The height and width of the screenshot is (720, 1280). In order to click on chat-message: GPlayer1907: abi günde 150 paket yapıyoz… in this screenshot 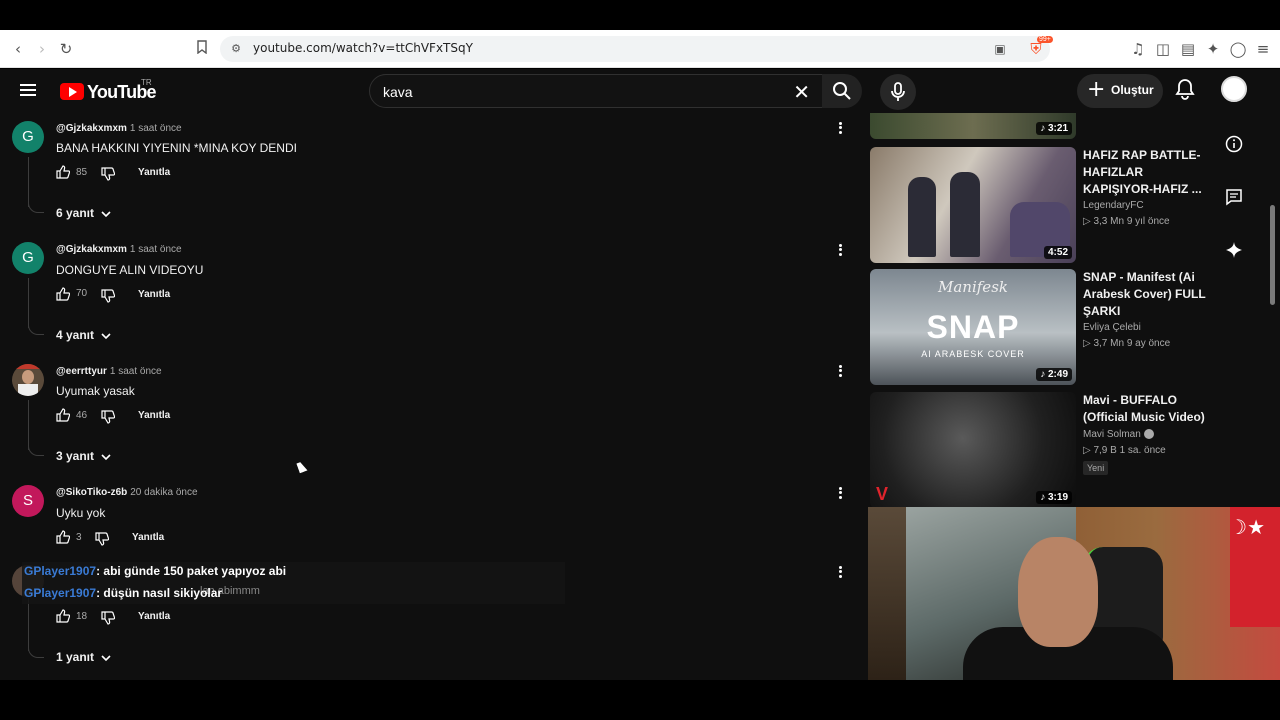, I will do `click(155, 571)`.